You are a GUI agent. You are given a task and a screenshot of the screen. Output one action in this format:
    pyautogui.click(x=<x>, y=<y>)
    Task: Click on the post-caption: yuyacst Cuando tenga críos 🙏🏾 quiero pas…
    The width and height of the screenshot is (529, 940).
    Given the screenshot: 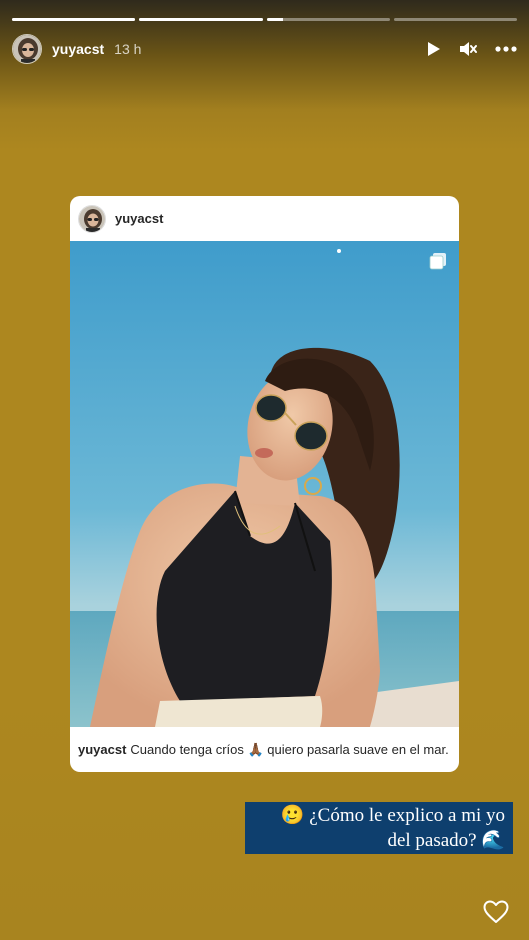 What is the action you would take?
    pyautogui.click(x=265, y=749)
    